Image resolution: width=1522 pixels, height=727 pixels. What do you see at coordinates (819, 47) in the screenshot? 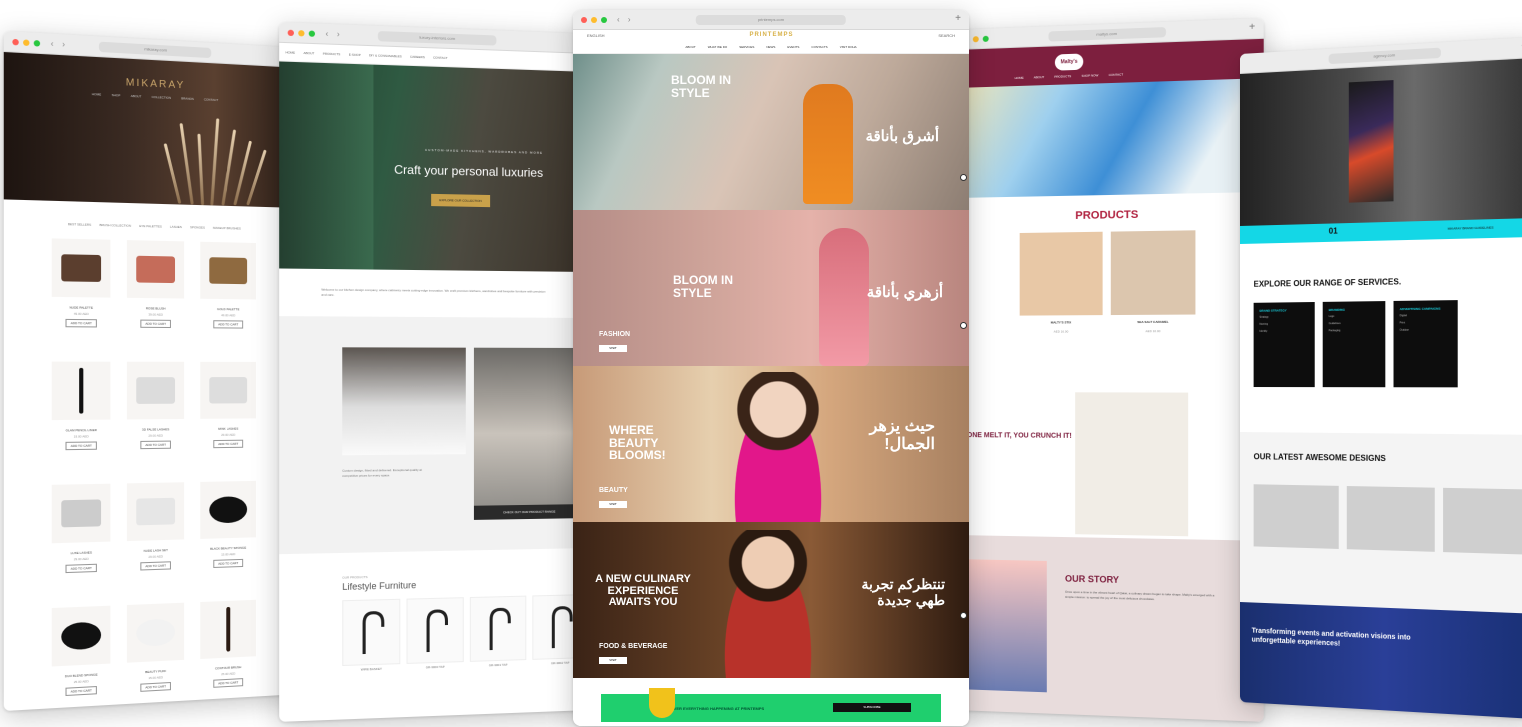
I see `menu-item: CONTACTS` at bounding box center [819, 47].